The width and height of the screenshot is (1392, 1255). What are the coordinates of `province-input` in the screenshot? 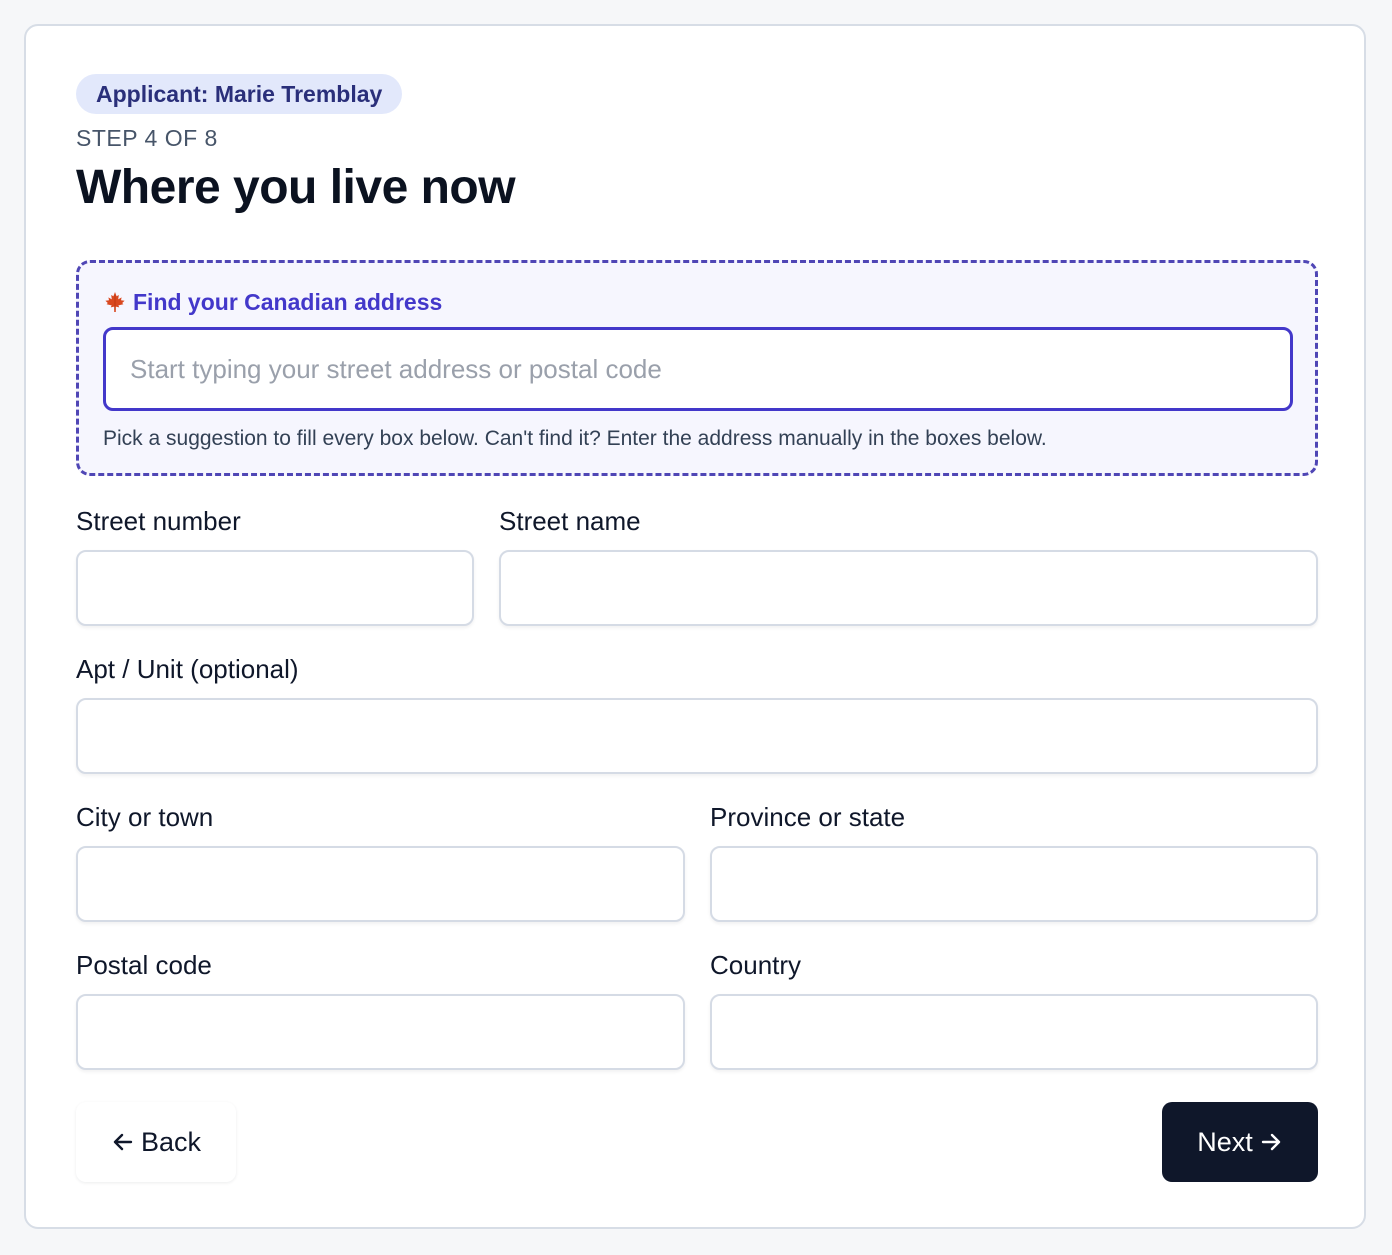 It's located at (1014, 884).